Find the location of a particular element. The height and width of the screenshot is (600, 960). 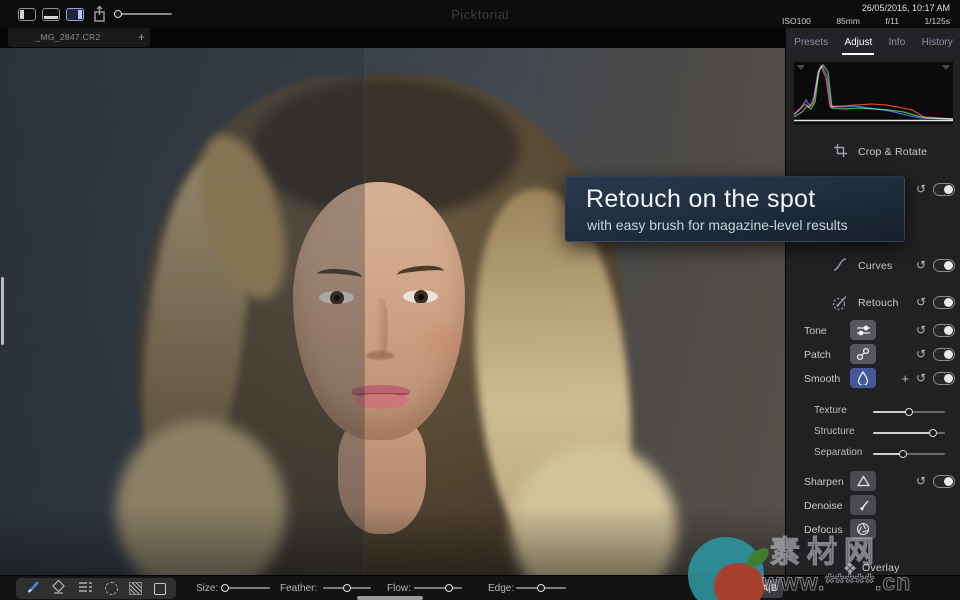

retouch-tool-row-tone: Tone ↺ is located at coordinates (873, 331).